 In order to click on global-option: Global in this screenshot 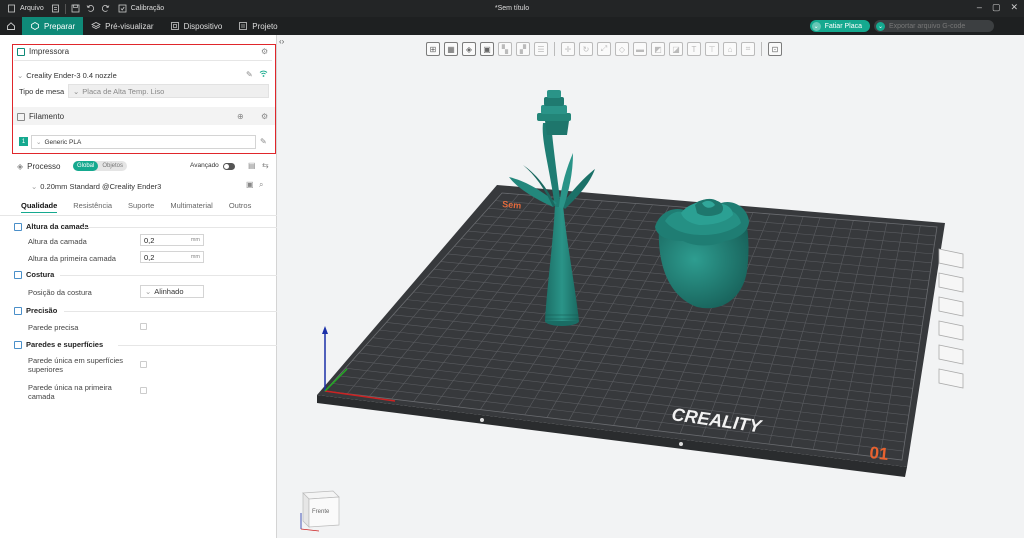, I will do `click(86, 166)`.